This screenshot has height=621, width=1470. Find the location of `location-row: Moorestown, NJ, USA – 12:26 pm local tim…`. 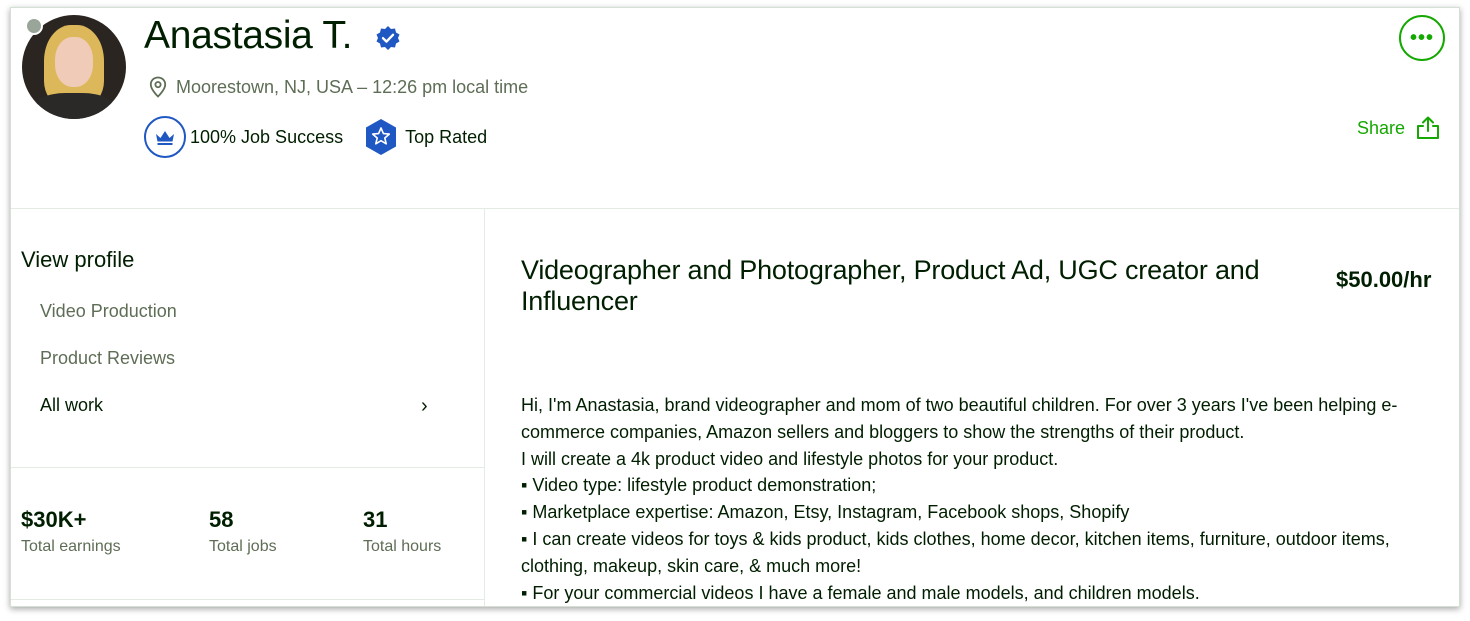

location-row: Moorestown, NJ, USA – 12:26 pm local tim… is located at coordinates (338, 87).